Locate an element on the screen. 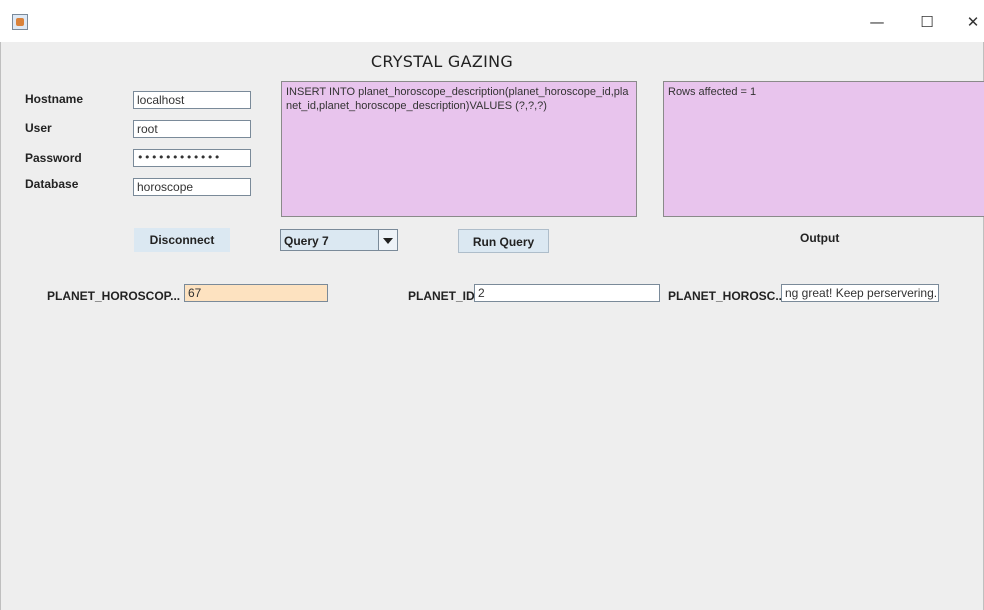 The height and width of the screenshot is (610, 984). window-border-left is located at coordinates (0, 326).